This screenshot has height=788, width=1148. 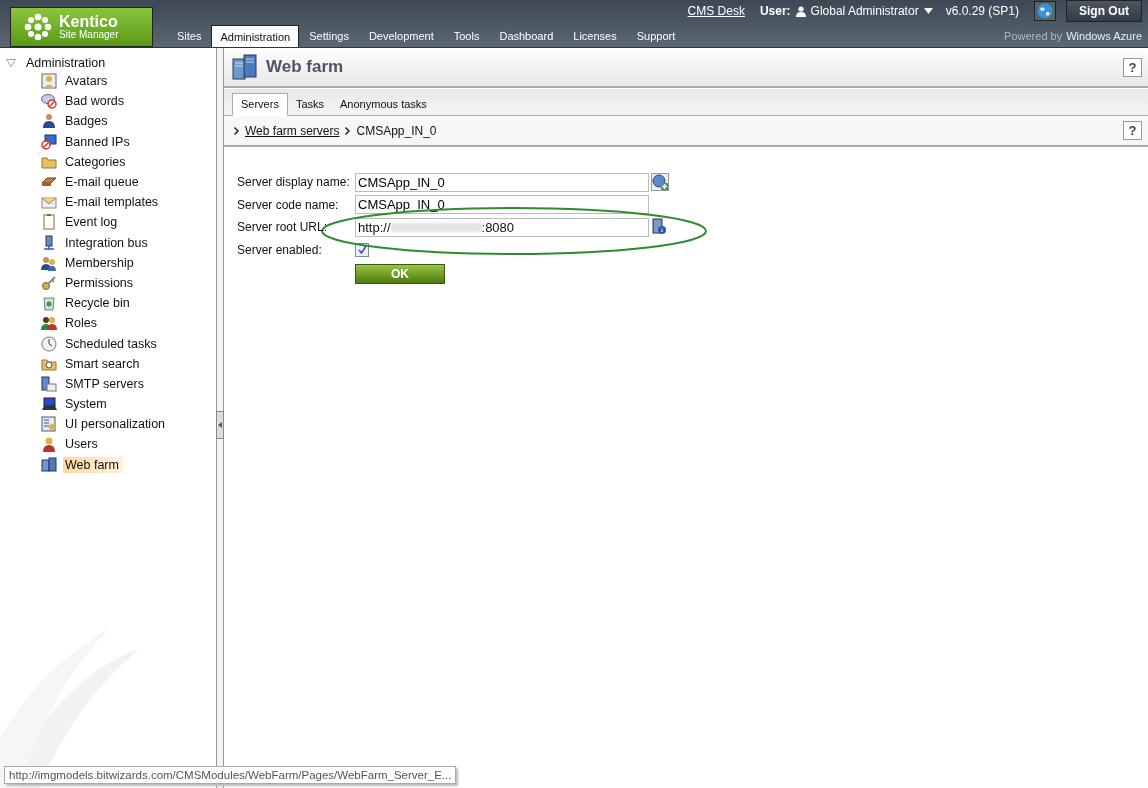 What do you see at coordinates (502, 227) in the screenshot?
I see `url-field: http:// :8080` at bounding box center [502, 227].